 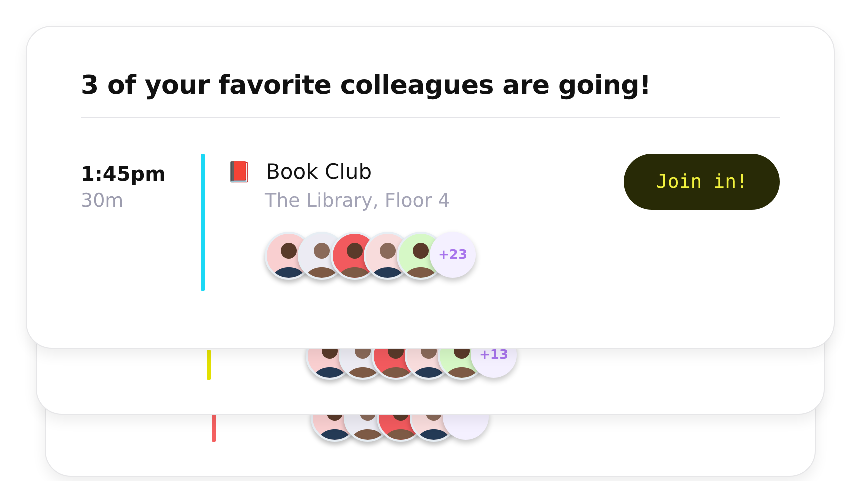 I want to click on book-icon: 📕, so click(x=239, y=172).